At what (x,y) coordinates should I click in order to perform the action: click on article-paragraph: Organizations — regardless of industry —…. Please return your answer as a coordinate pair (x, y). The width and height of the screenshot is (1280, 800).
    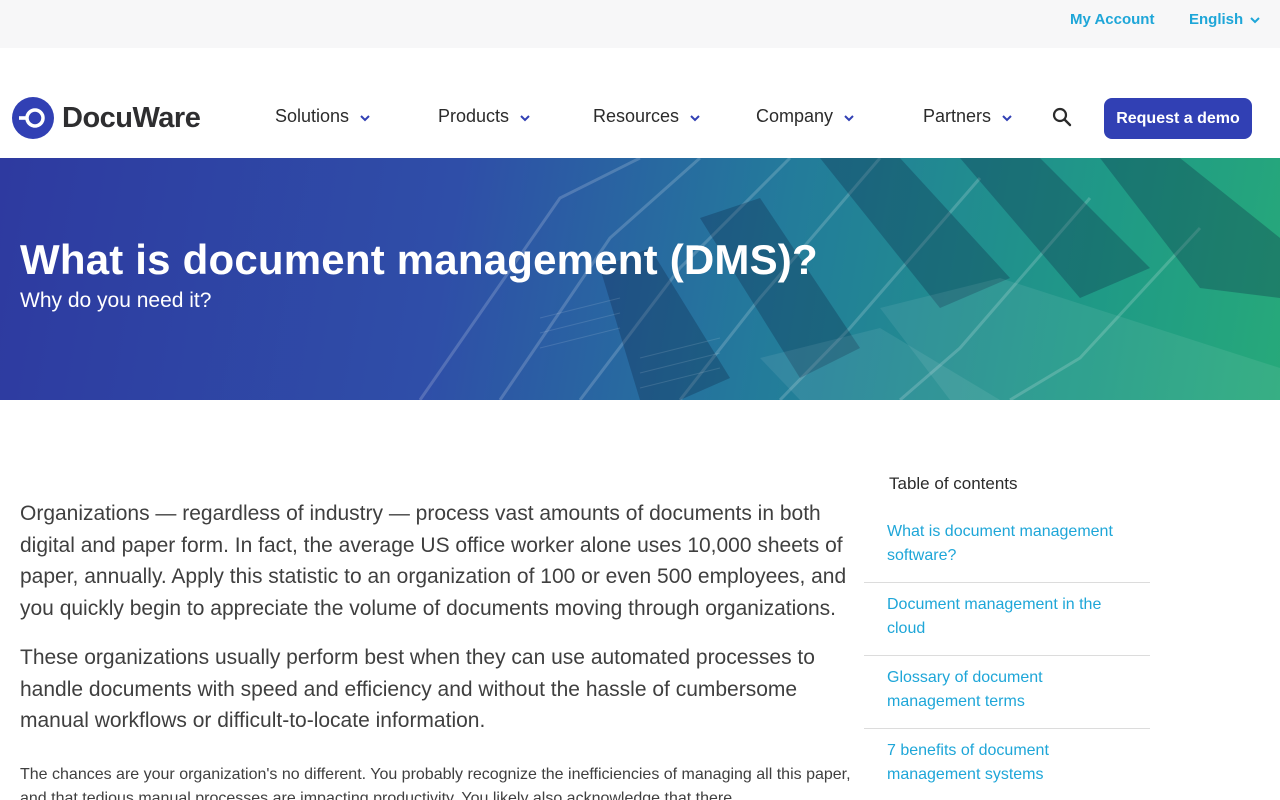
    Looking at the image, I should click on (433, 561).